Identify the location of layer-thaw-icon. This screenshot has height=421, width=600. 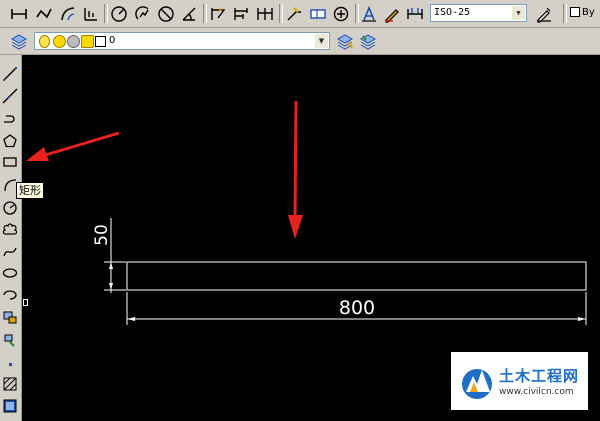
(59, 41).